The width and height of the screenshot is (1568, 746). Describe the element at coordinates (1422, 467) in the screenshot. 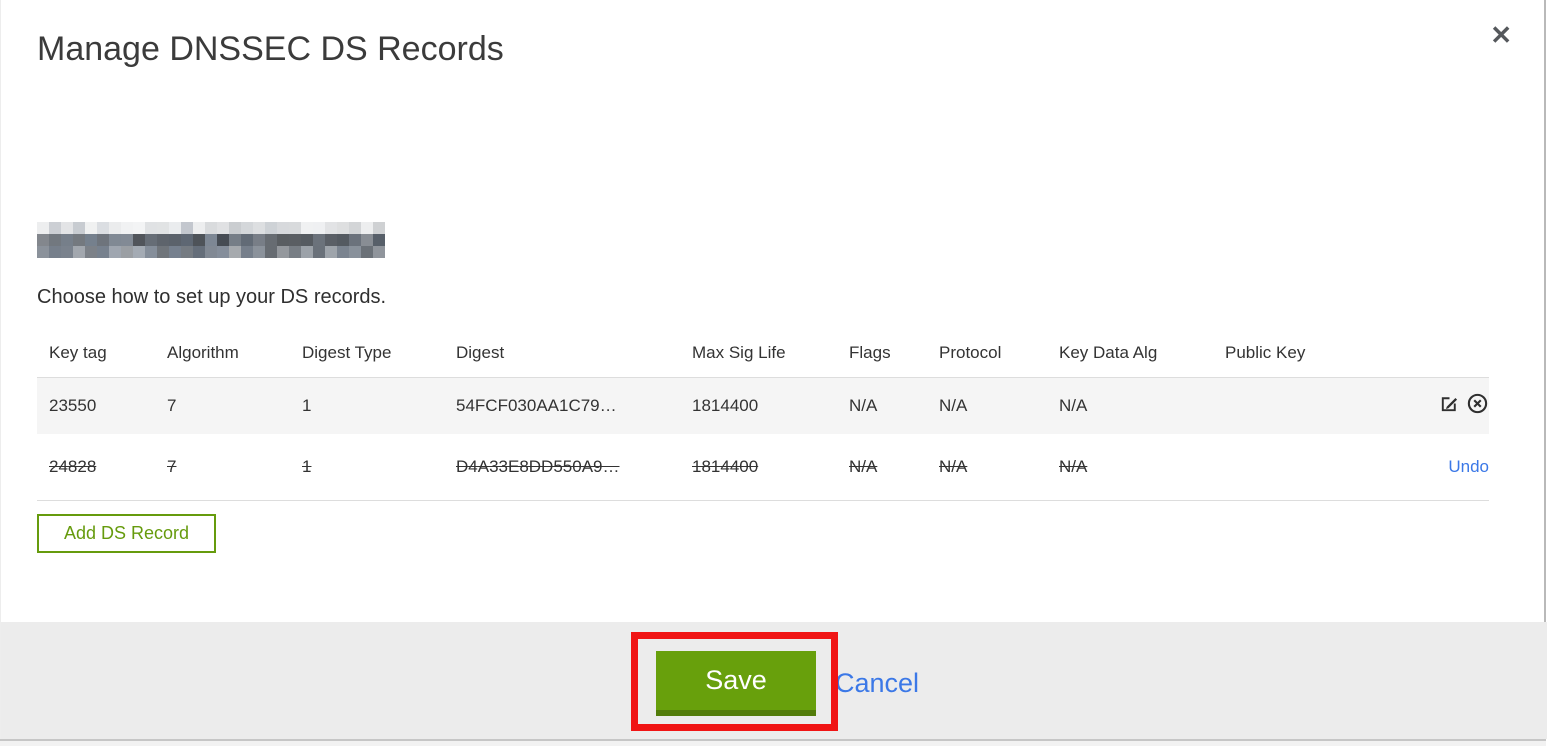

I see `row-actions: Undo` at that location.